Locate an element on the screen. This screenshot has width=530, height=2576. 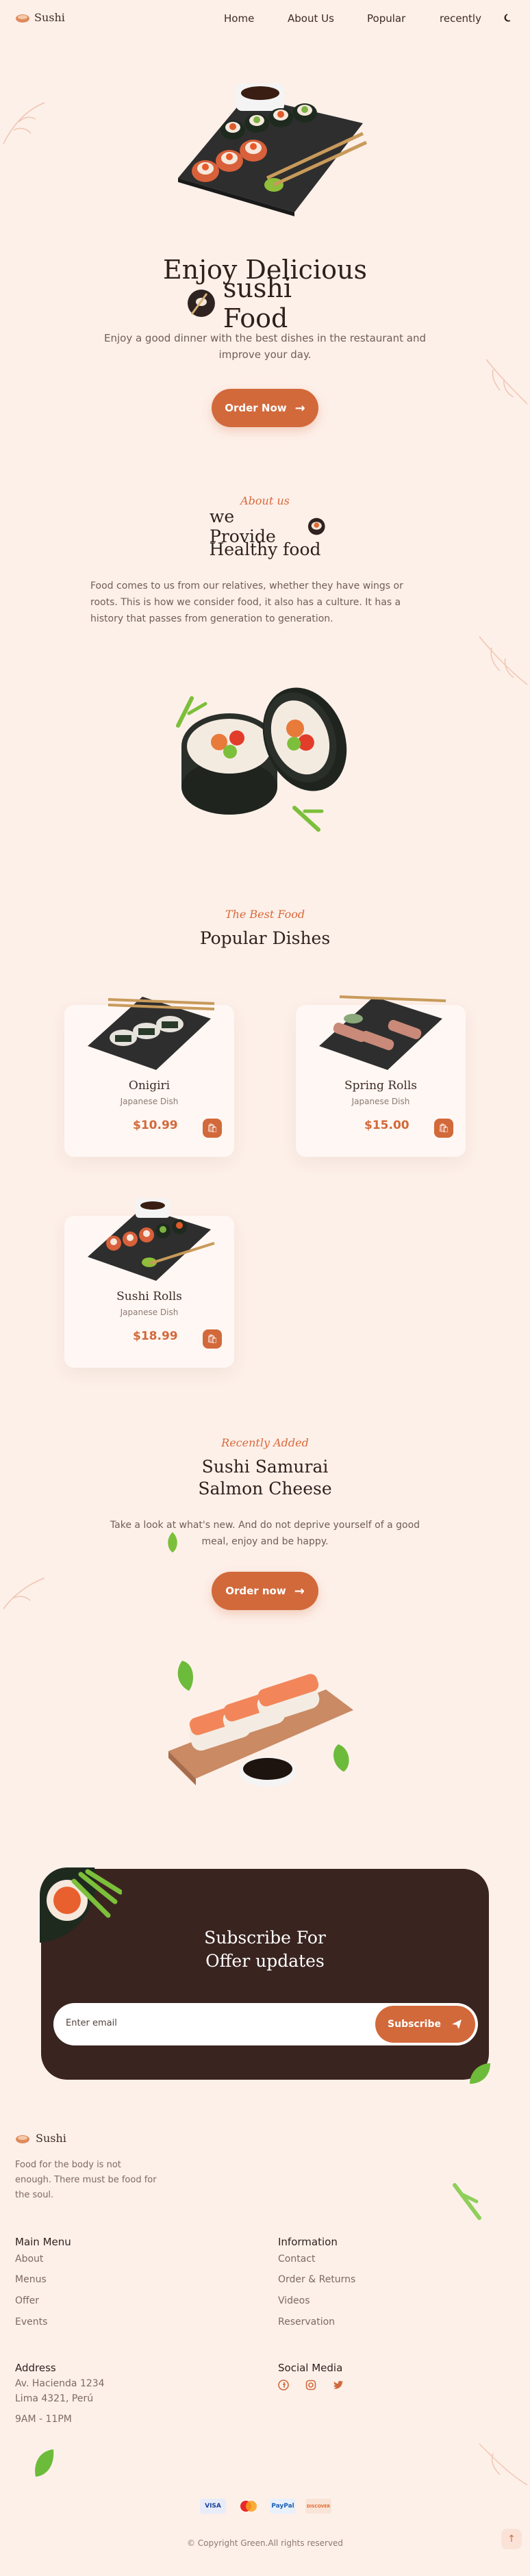
green-onion-icon is located at coordinates (467, 2201).